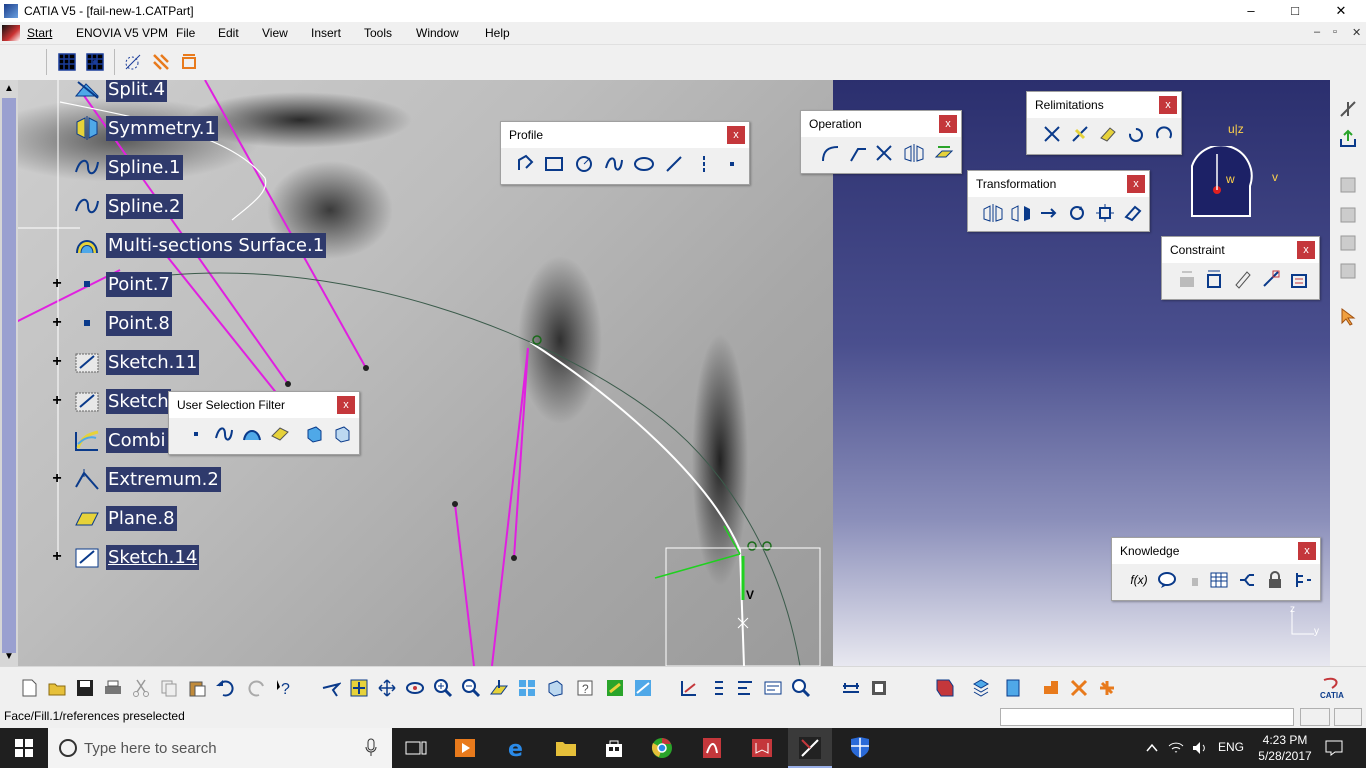  What do you see at coordinates (614, 164) in the screenshot?
I see `spline-tool-icon` at bounding box center [614, 164].